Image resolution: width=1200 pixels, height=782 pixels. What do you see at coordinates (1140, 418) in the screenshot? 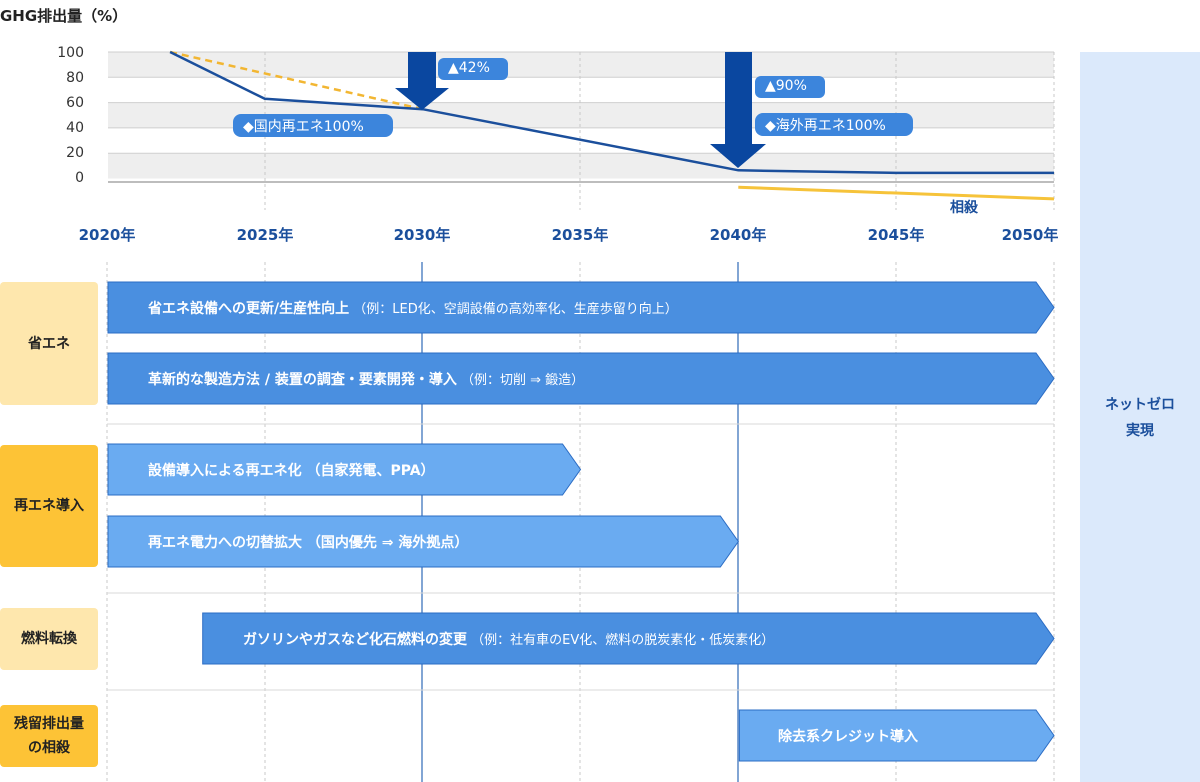
I see `net-zero-label: ネットゼロ 実現` at bounding box center [1140, 418].